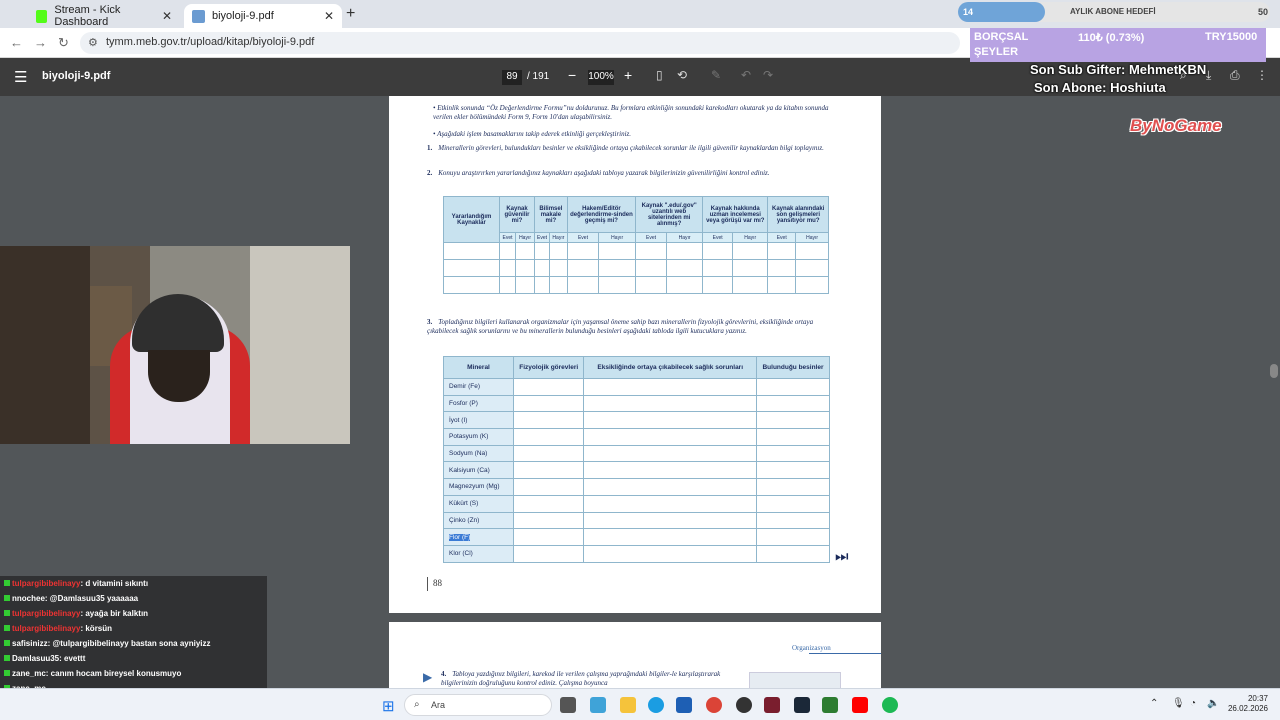 The image size is (1280, 720). I want to click on chat-username: zane_mc, so click(29, 673).